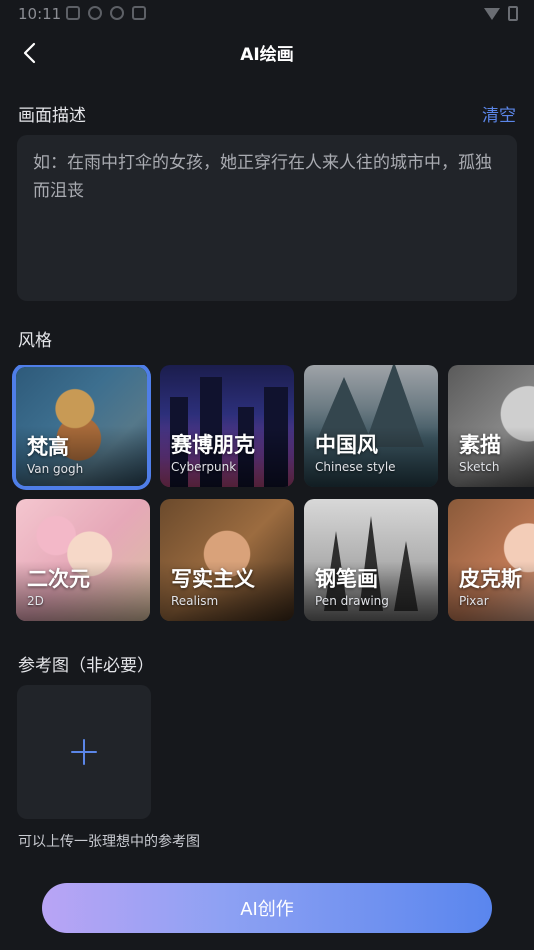  Describe the element at coordinates (55, 469) in the screenshot. I see `style-name-en: Van gogh` at that location.